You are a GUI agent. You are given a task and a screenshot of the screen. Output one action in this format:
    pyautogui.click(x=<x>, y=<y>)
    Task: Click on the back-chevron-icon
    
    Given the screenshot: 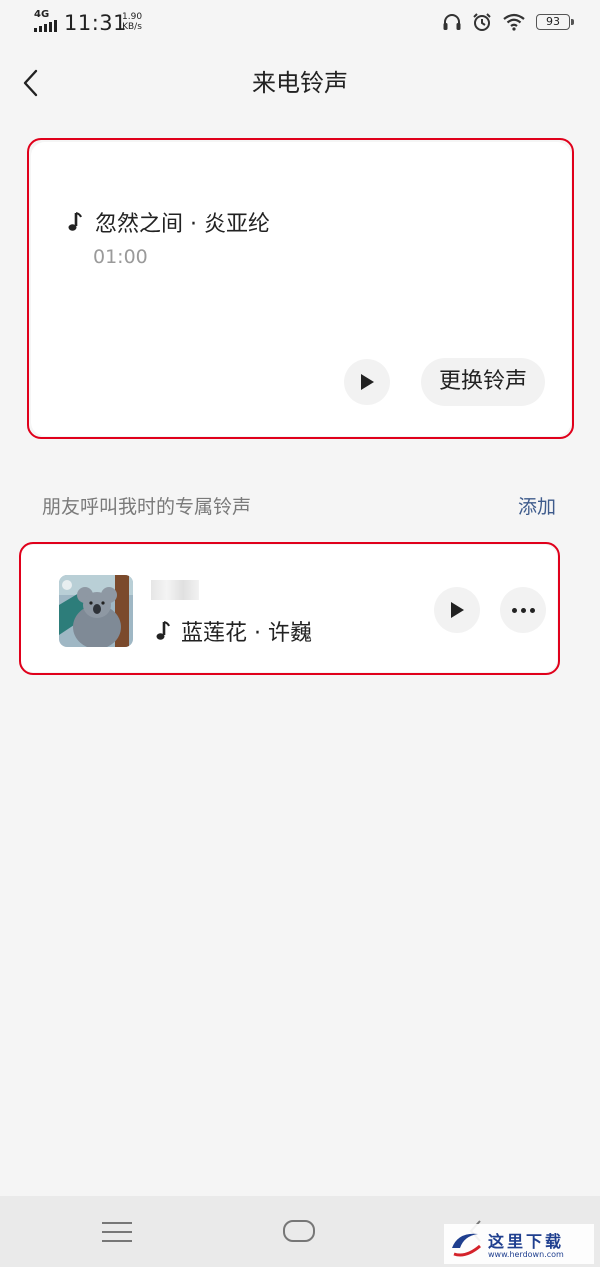 What is the action you would take?
    pyautogui.click(x=30, y=83)
    